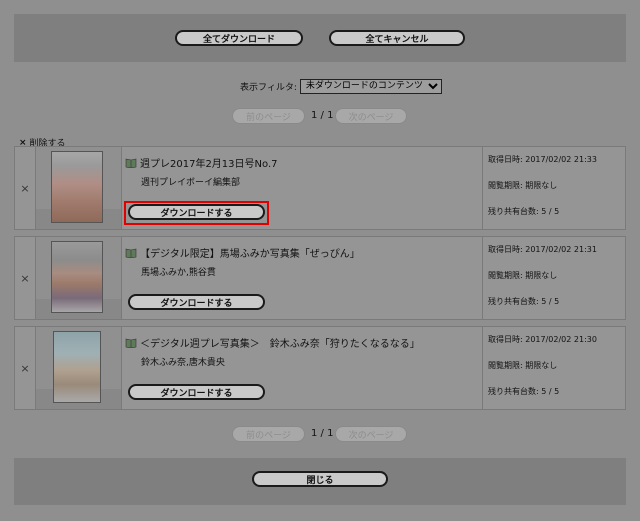 The height and width of the screenshot is (521, 640). Describe the element at coordinates (300, 162) in the screenshot. I see `item-title: 週プレ2017年2月13日号No.7` at that location.